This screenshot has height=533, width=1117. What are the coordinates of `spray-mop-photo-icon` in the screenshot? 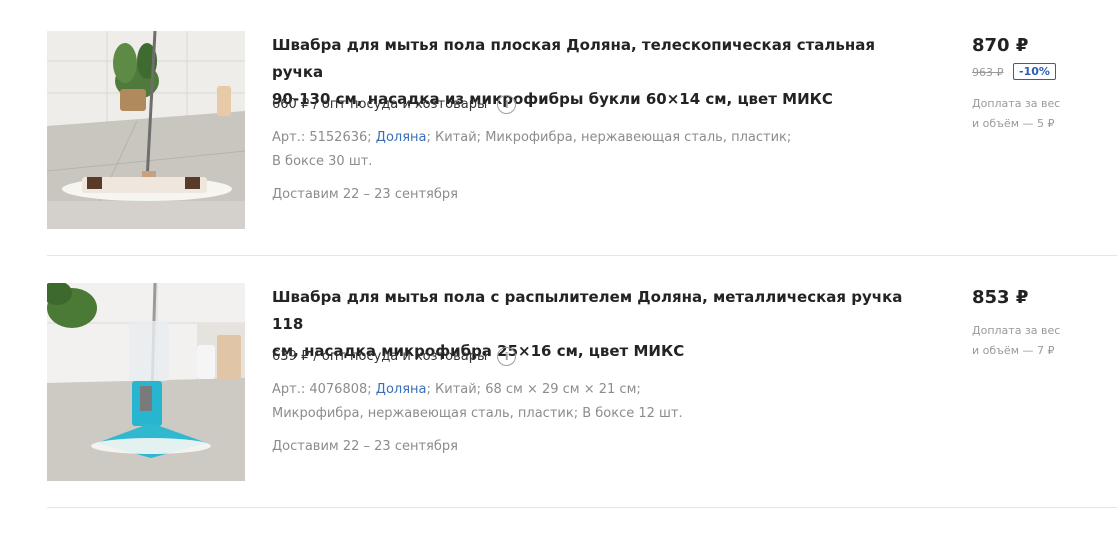 It's located at (146, 382).